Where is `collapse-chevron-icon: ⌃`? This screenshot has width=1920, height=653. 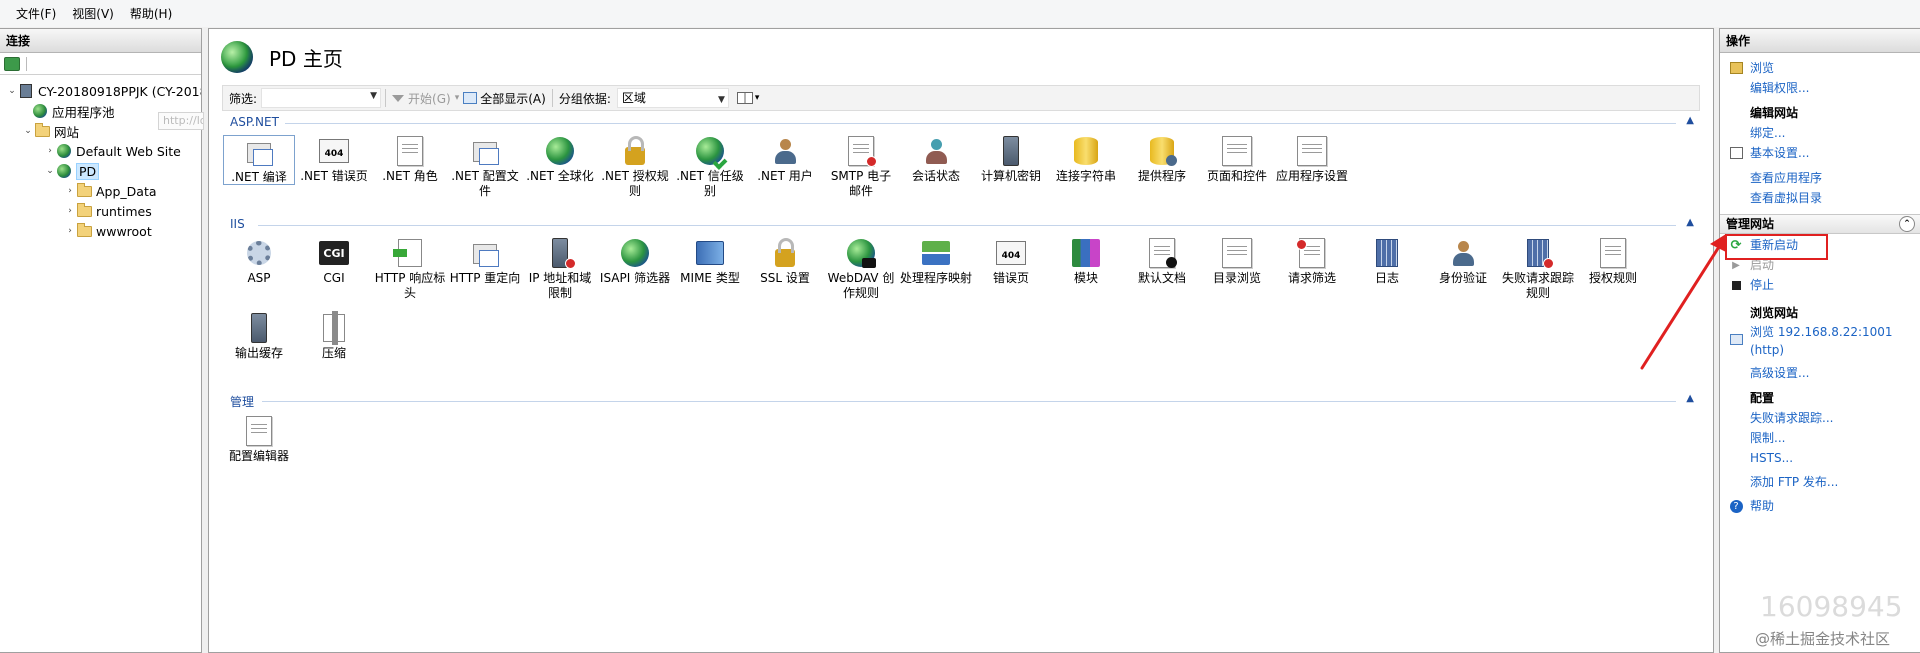 collapse-chevron-icon: ⌃ is located at coordinates (1907, 224).